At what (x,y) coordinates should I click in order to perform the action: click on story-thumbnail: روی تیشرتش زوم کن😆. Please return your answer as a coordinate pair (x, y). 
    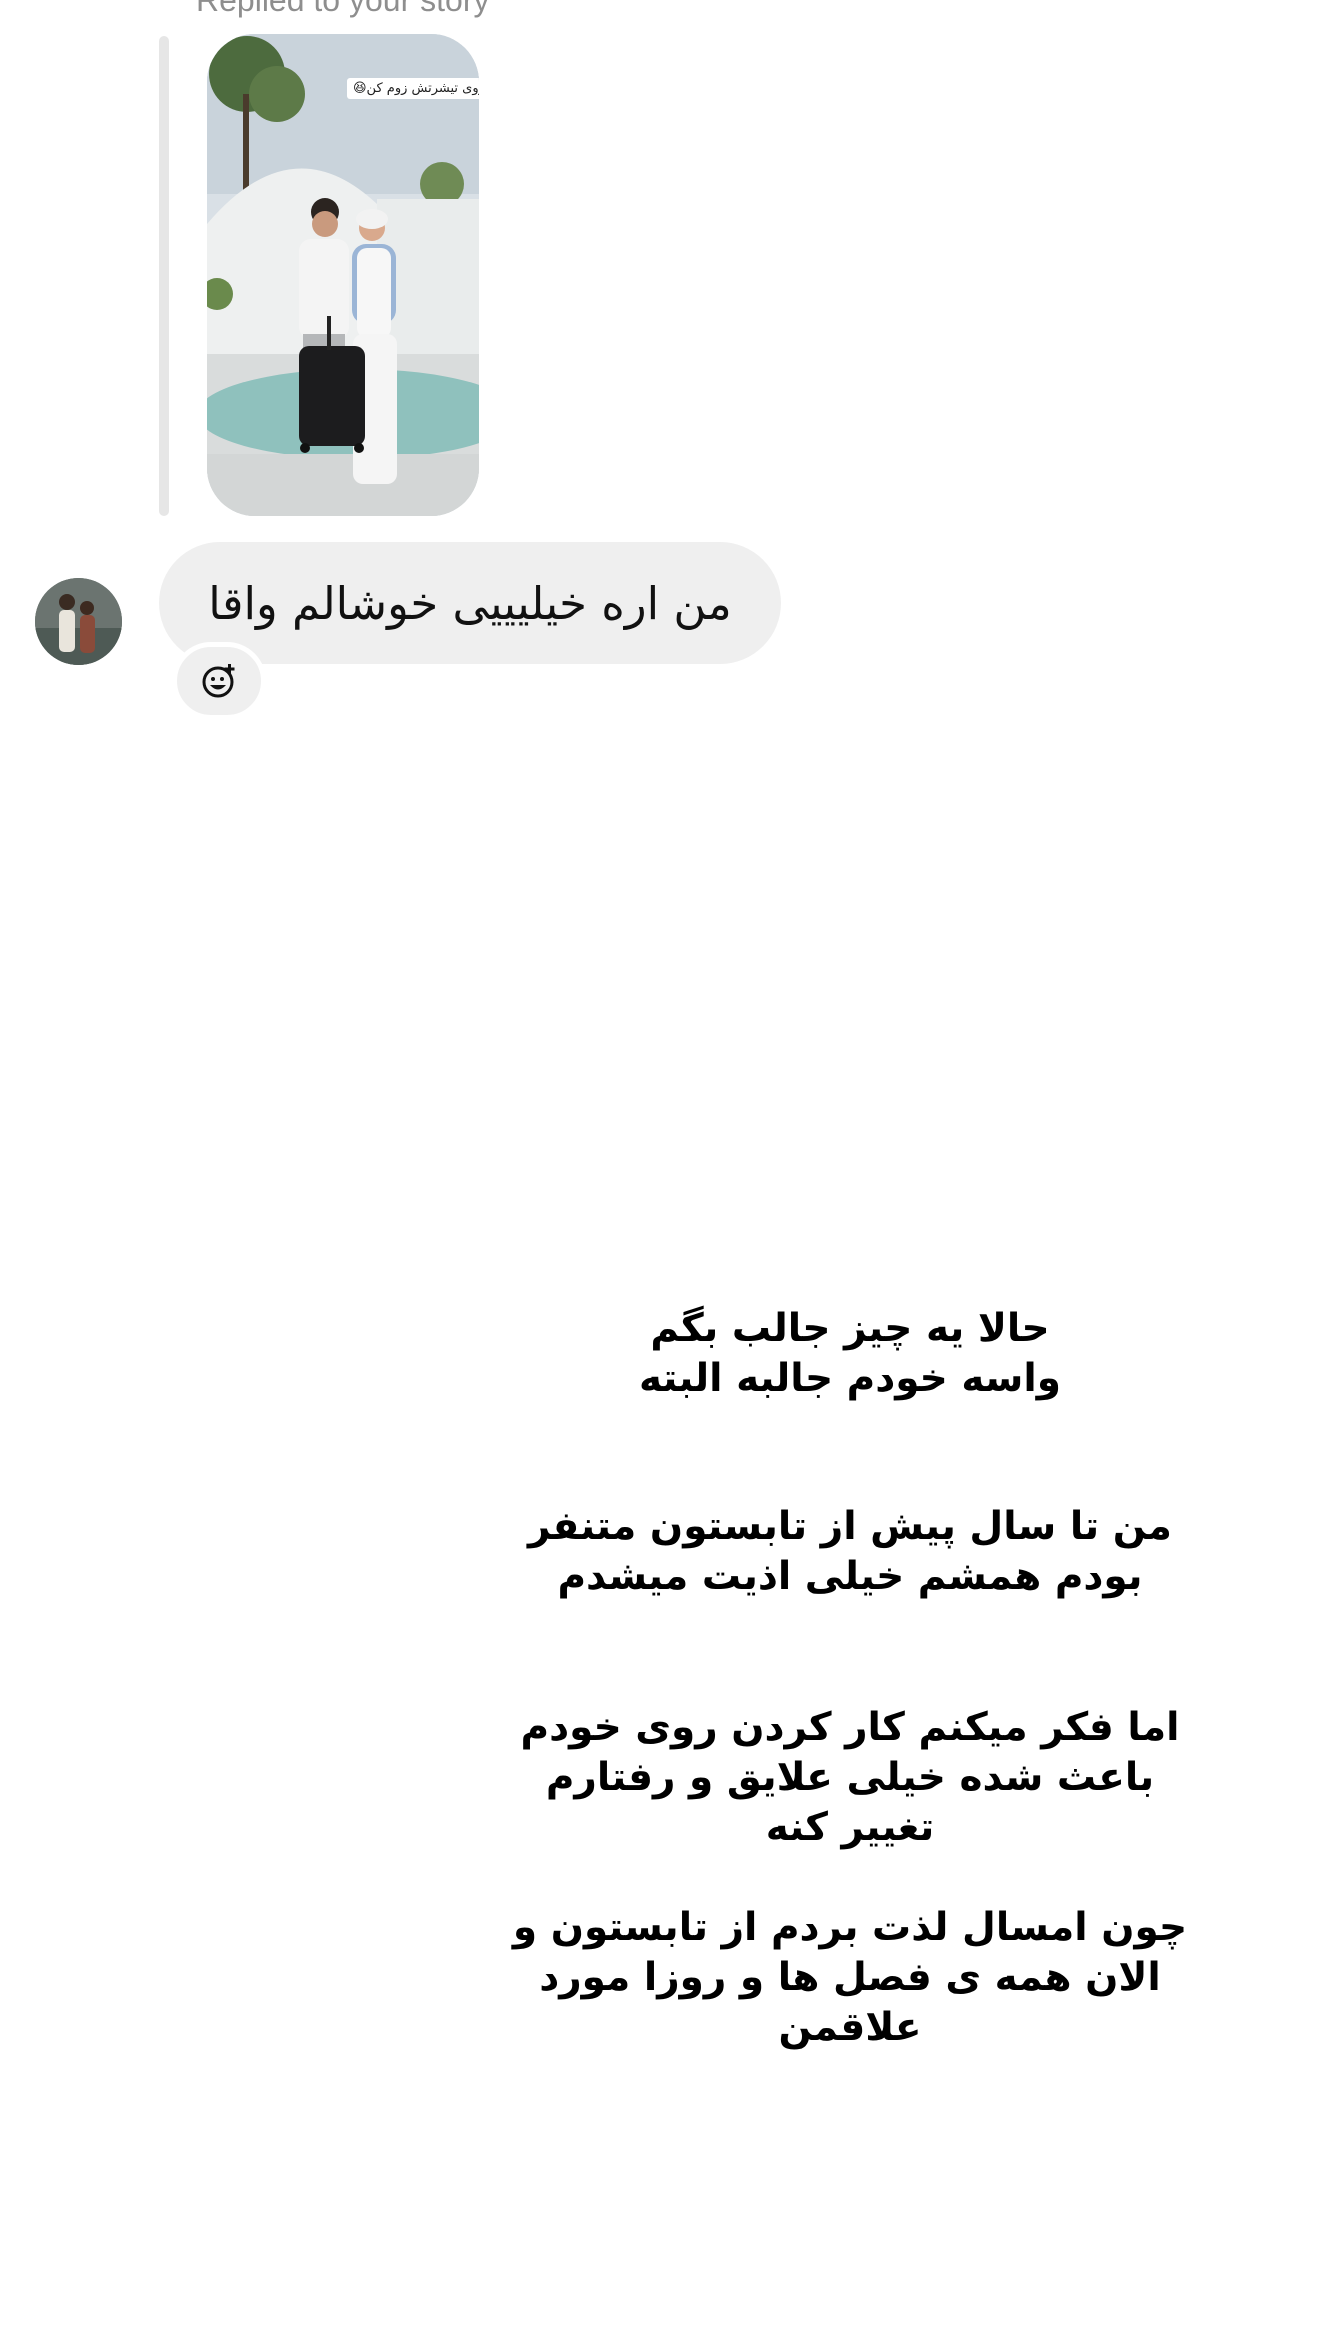
    Looking at the image, I should click on (343, 275).